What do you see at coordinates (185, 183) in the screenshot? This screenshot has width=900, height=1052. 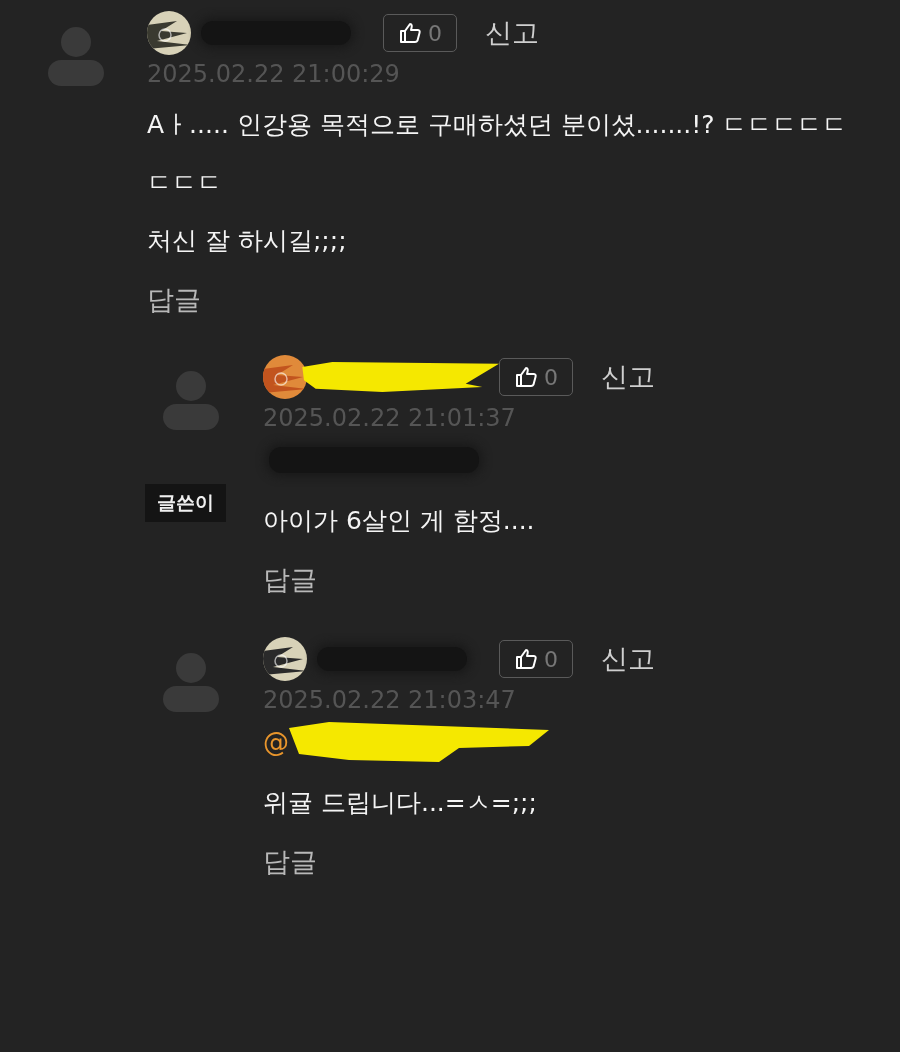 I see `comment-text: ㄷㄷㄷ` at bounding box center [185, 183].